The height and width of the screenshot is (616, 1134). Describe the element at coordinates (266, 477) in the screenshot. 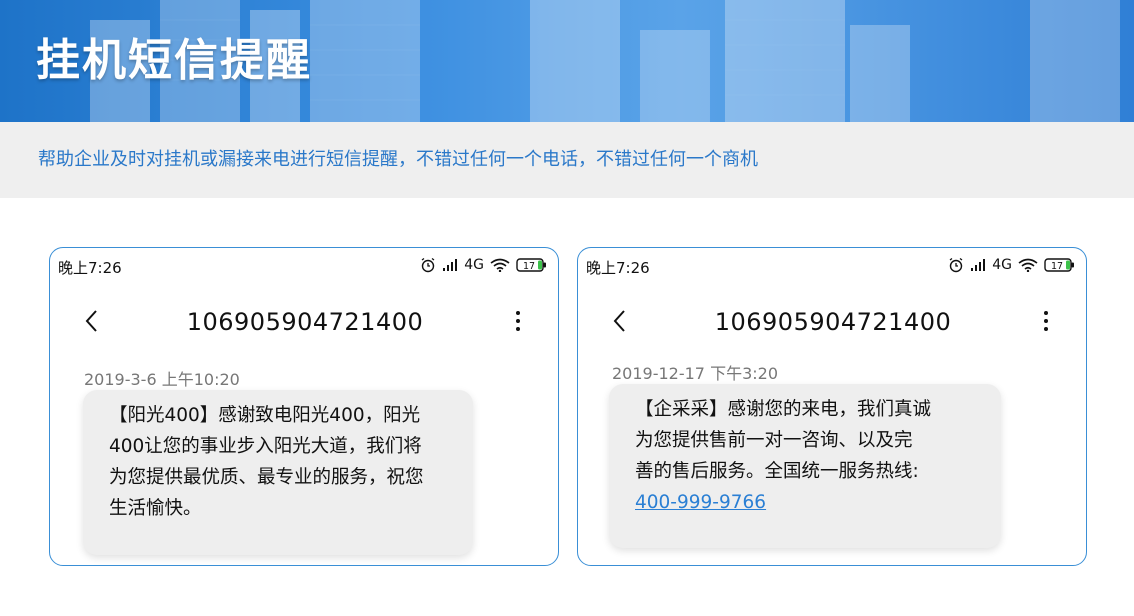

I see `message-line: 为您提供最优质、最专业的服务，祝您` at that location.